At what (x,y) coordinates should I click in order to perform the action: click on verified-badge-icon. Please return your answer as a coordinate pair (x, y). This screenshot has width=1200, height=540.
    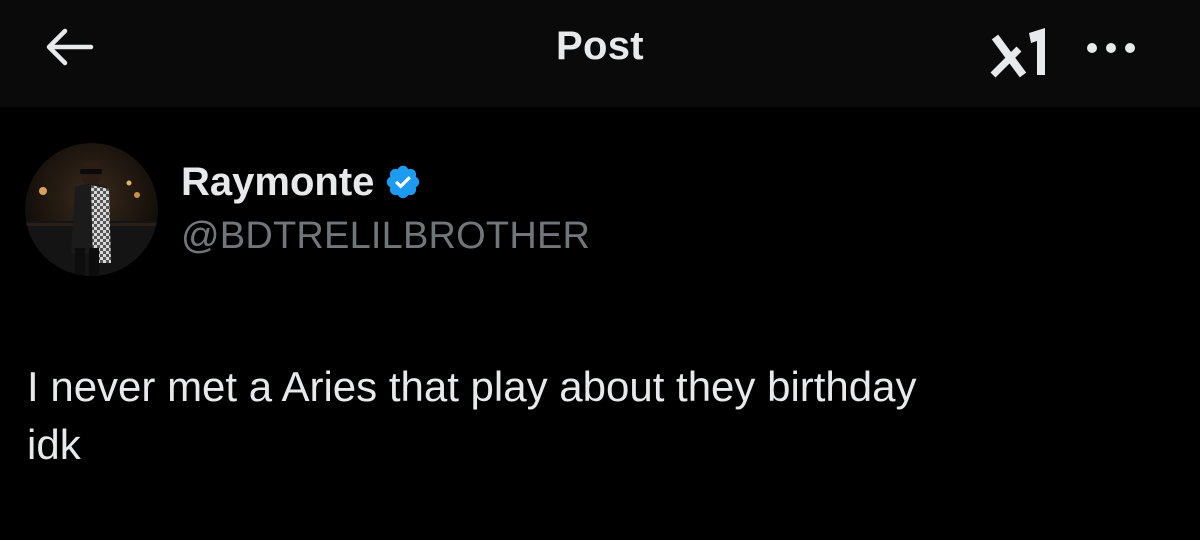
    Looking at the image, I should click on (403, 182).